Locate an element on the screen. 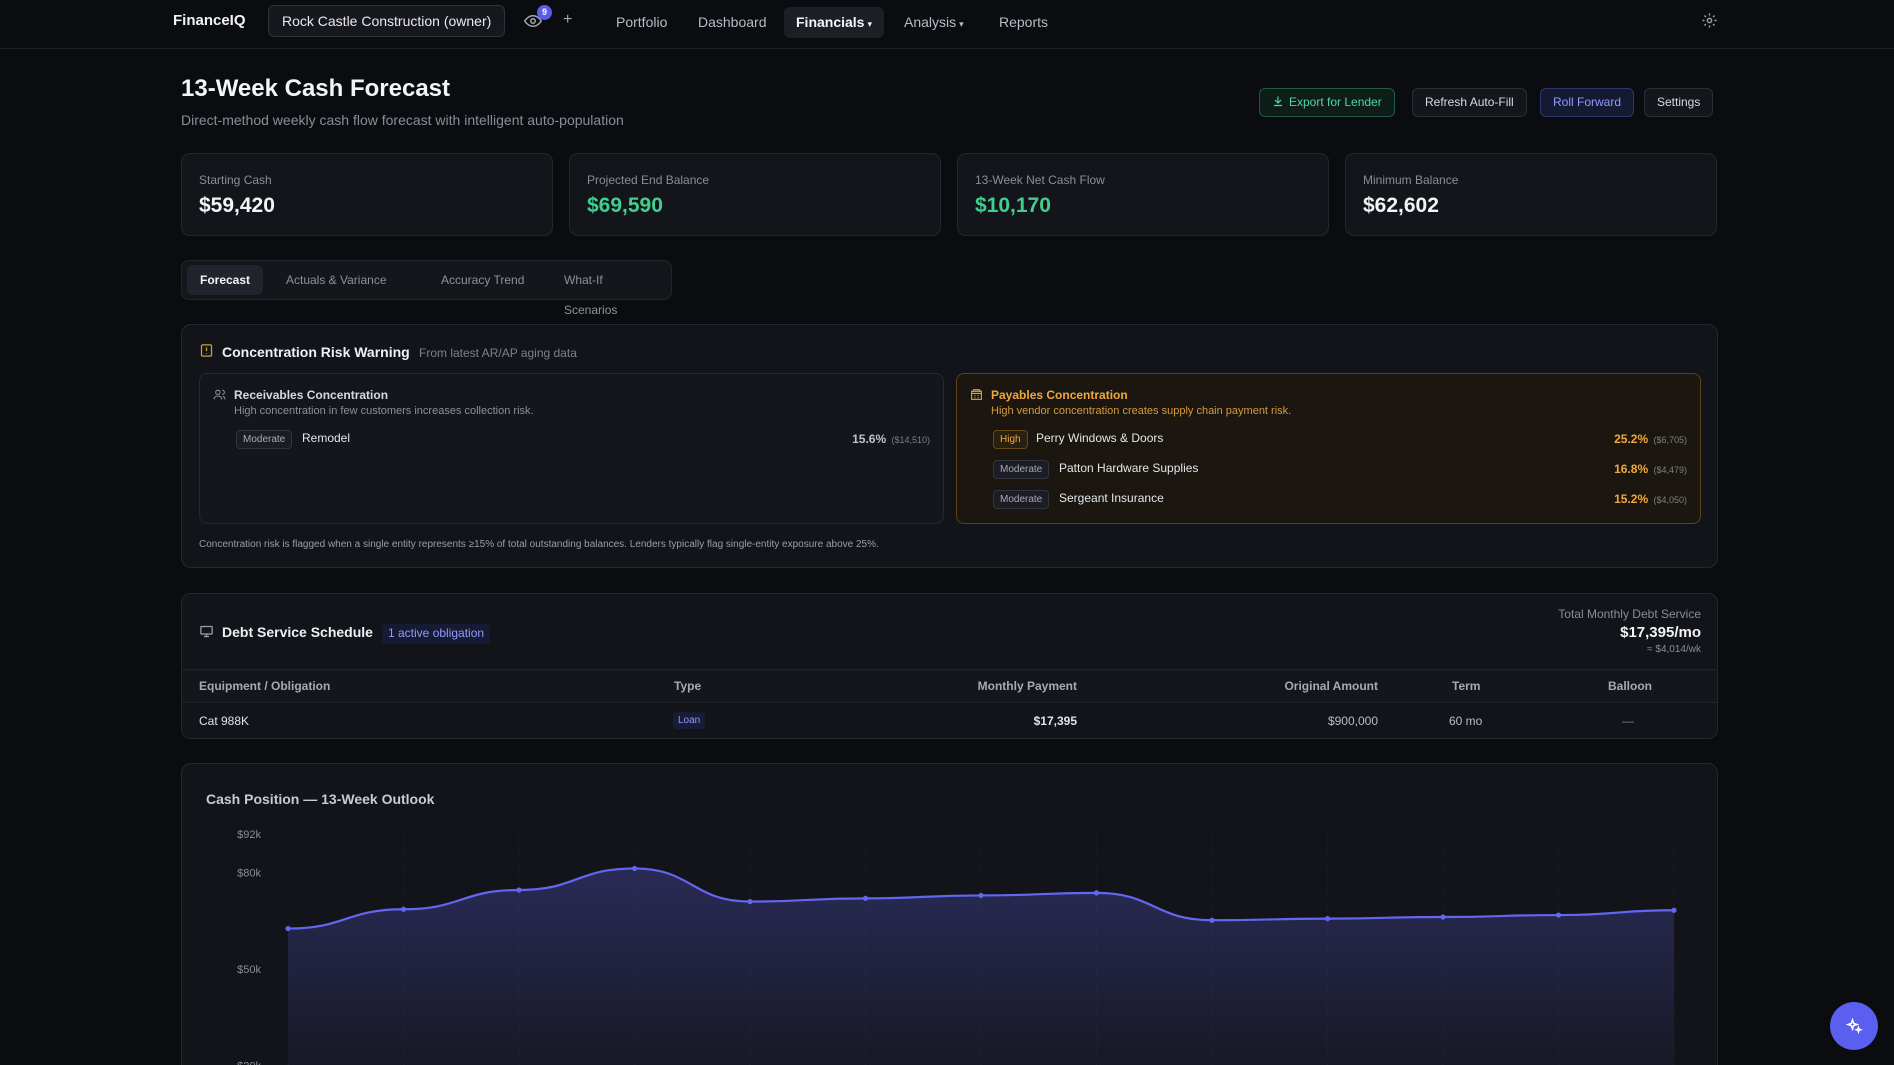 Image resolution: width=1894 pixels, height=1065 pixels. card-value: $69,590 is located at coordinates (625, 206).